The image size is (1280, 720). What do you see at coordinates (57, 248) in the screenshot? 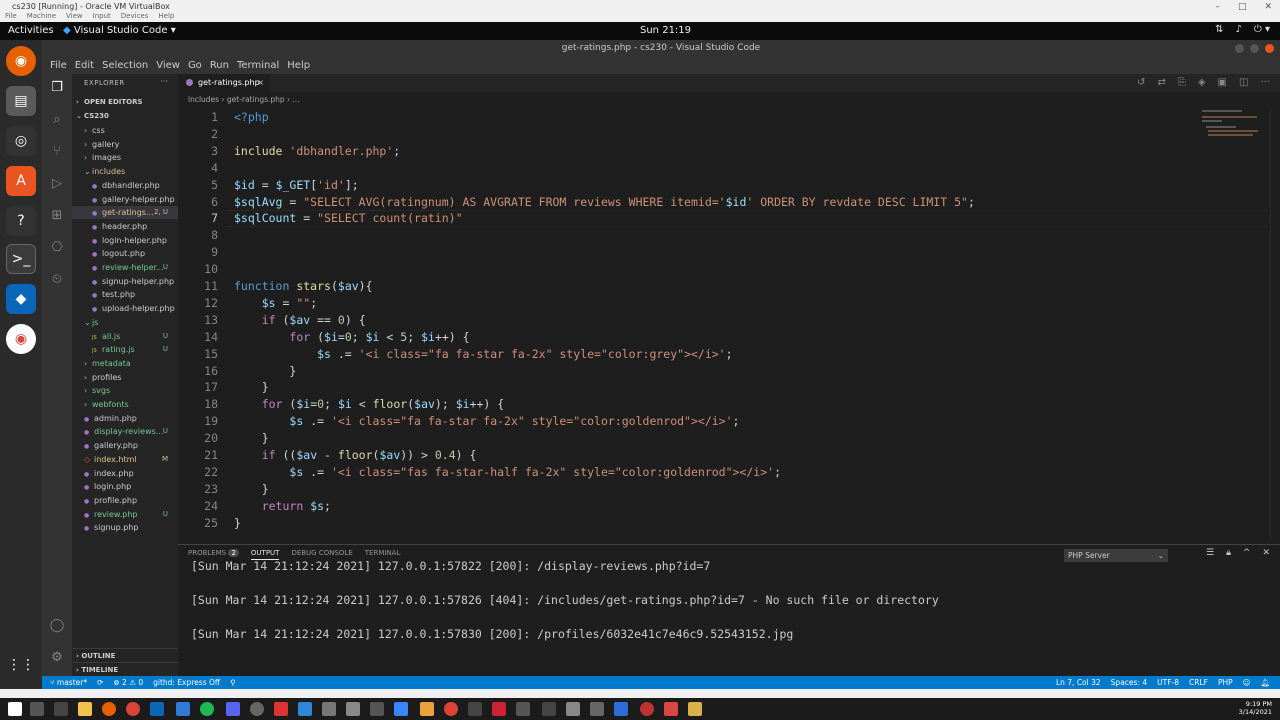
I see `remote-explorer-icon: ⎔` at bounding box center [57, 248].